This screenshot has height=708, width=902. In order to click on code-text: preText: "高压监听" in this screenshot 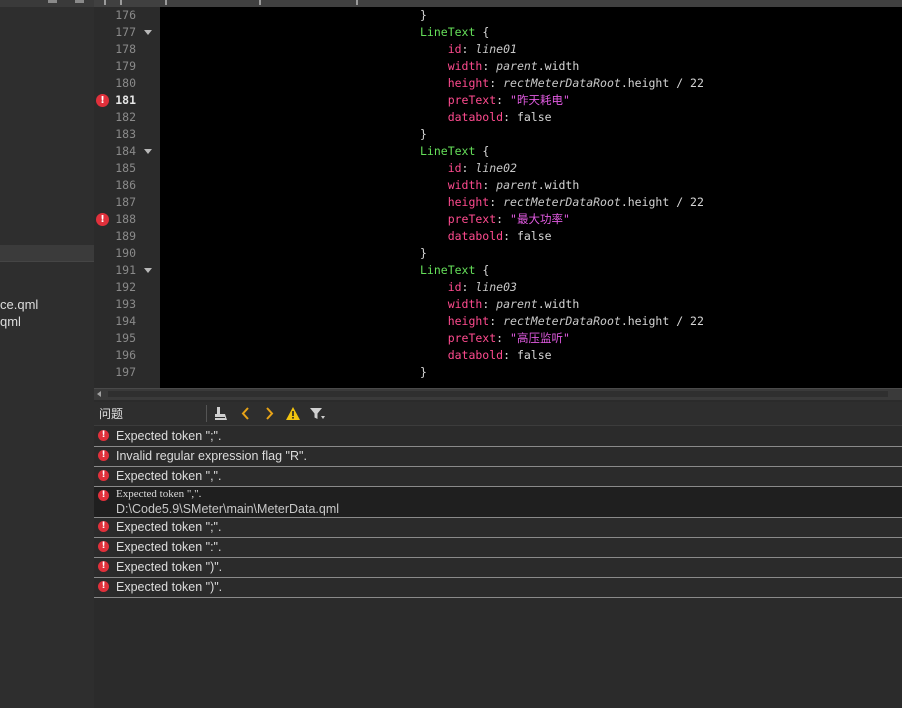, I will do `click(495, 338)`.